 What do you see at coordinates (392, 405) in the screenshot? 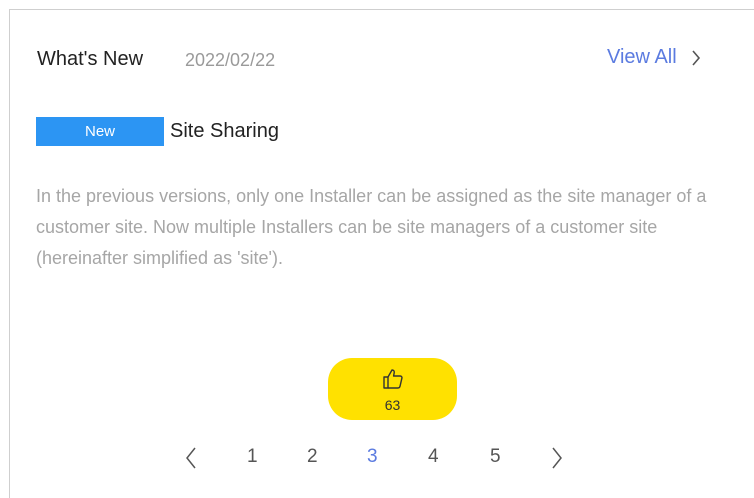
I see `like-count: 63` at bounding box center [392, 405].